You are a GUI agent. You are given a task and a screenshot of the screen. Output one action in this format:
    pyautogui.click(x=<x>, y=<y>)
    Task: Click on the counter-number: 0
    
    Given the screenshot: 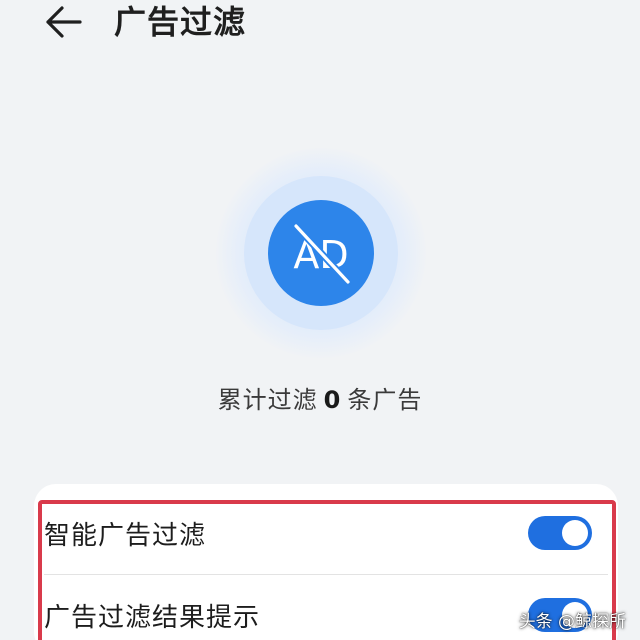 What is the action you would take?
    pyautogui.click(x=332, y=400)
    